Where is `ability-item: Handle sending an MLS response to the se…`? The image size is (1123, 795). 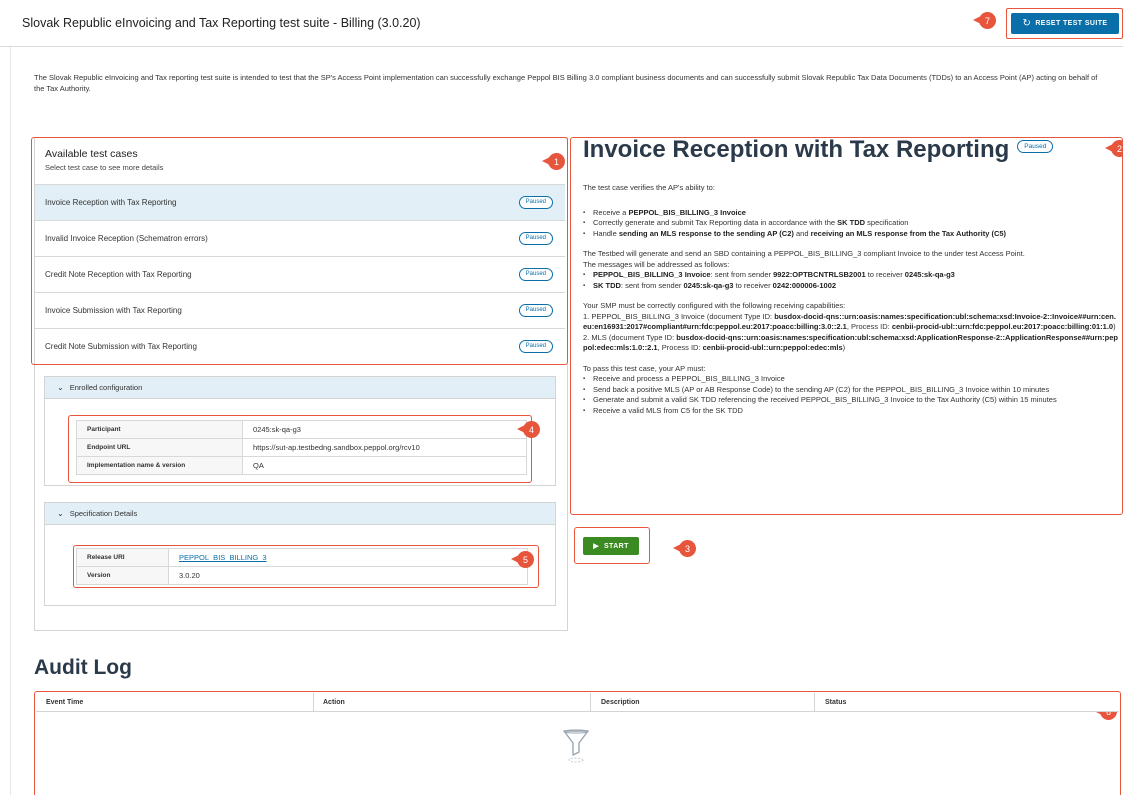
ability-item: Handle sending an MLS response to the se… is located at coordinates (850, 234).